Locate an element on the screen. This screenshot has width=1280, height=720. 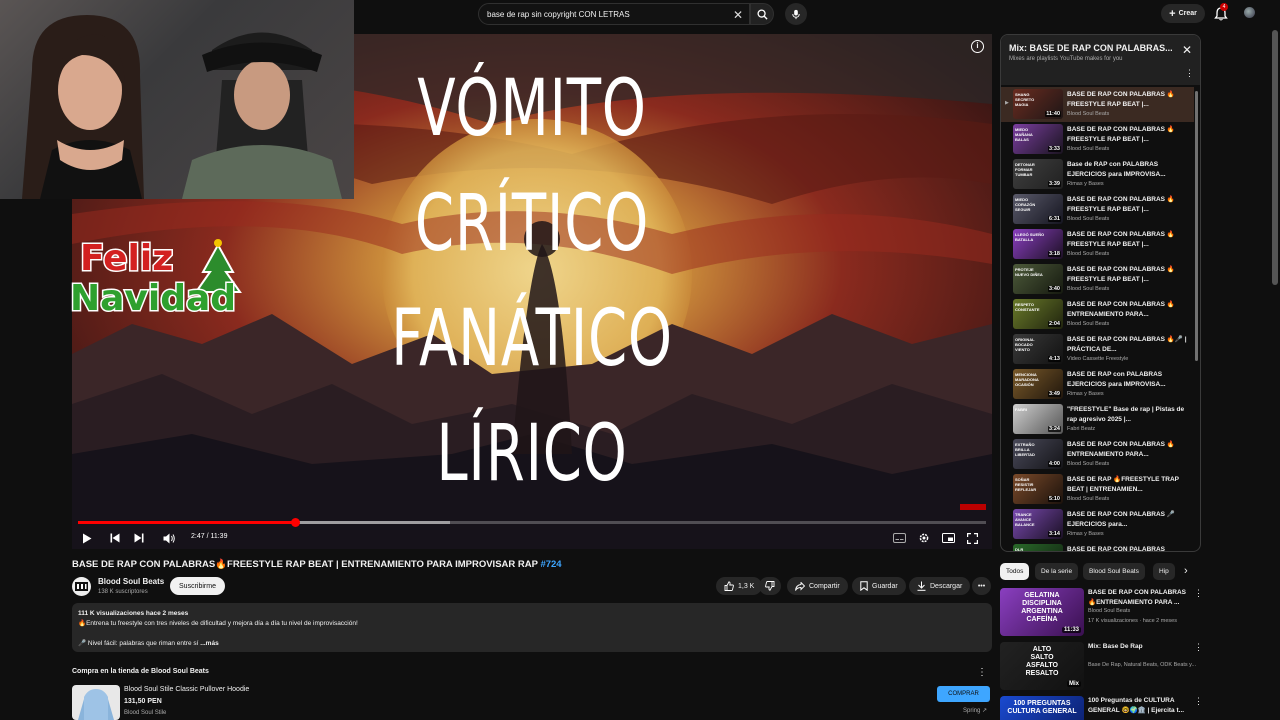
previous-button is located at coordinates (115, 538).